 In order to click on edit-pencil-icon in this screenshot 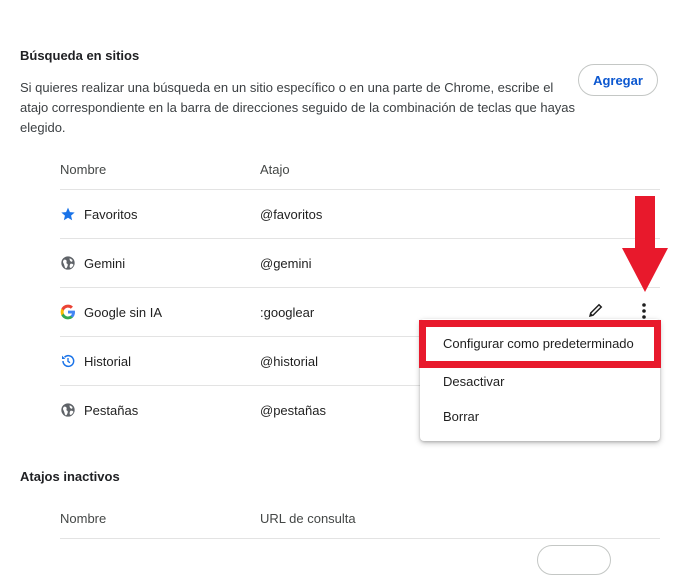, I will do `click(596, 310)`.